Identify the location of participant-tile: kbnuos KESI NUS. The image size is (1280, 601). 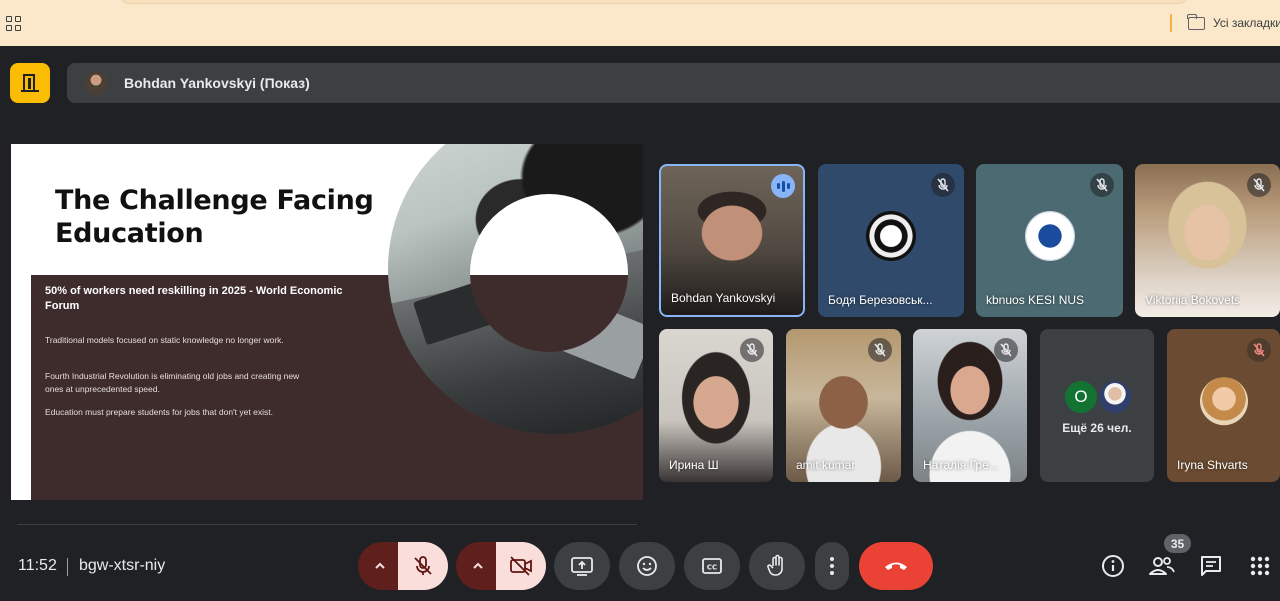
(1049, 240).